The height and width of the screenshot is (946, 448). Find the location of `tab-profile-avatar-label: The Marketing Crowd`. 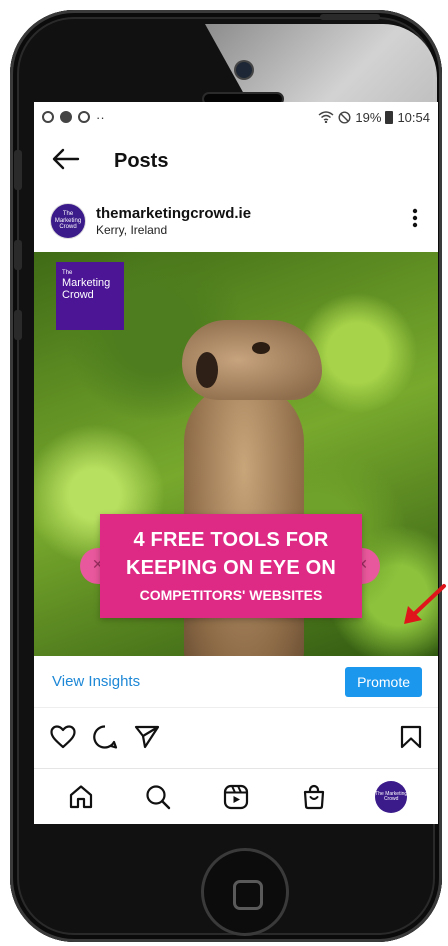

tab-profile-avatar-label: The Marketing Crowd is located at coordinates (391, 796).